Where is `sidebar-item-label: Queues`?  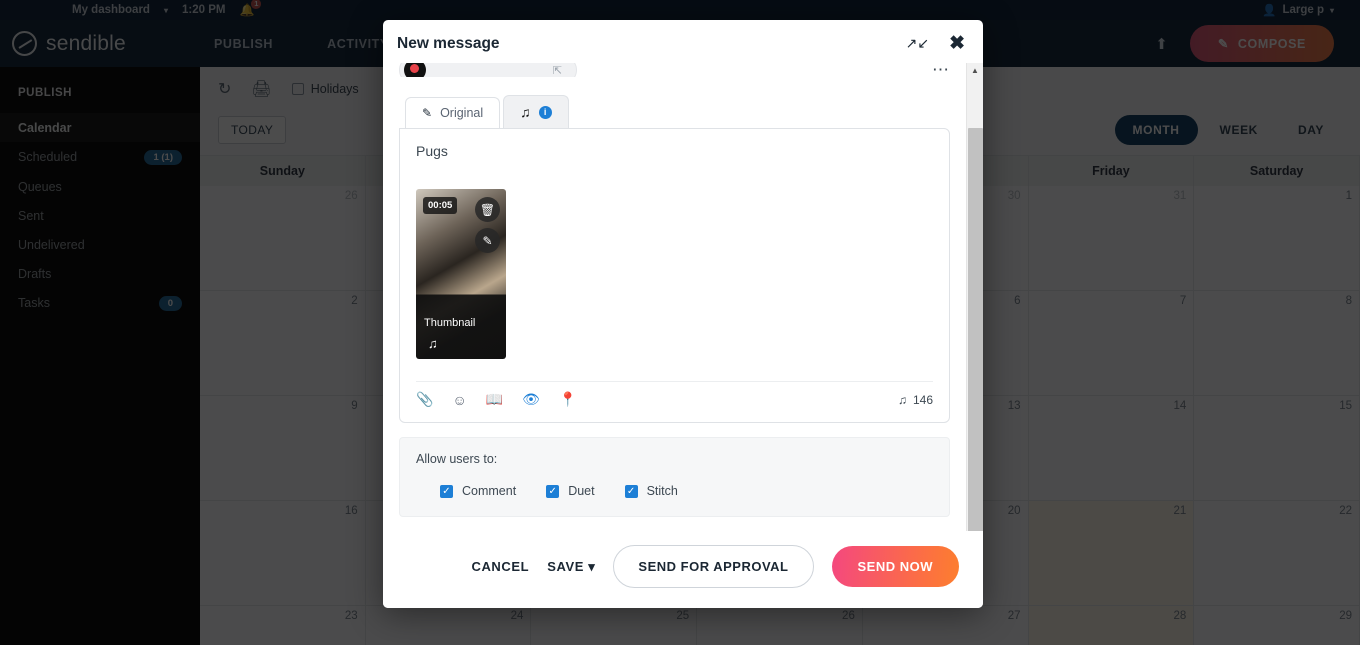
sidebar-item-label: Queues is located at coordinates (40, 186).